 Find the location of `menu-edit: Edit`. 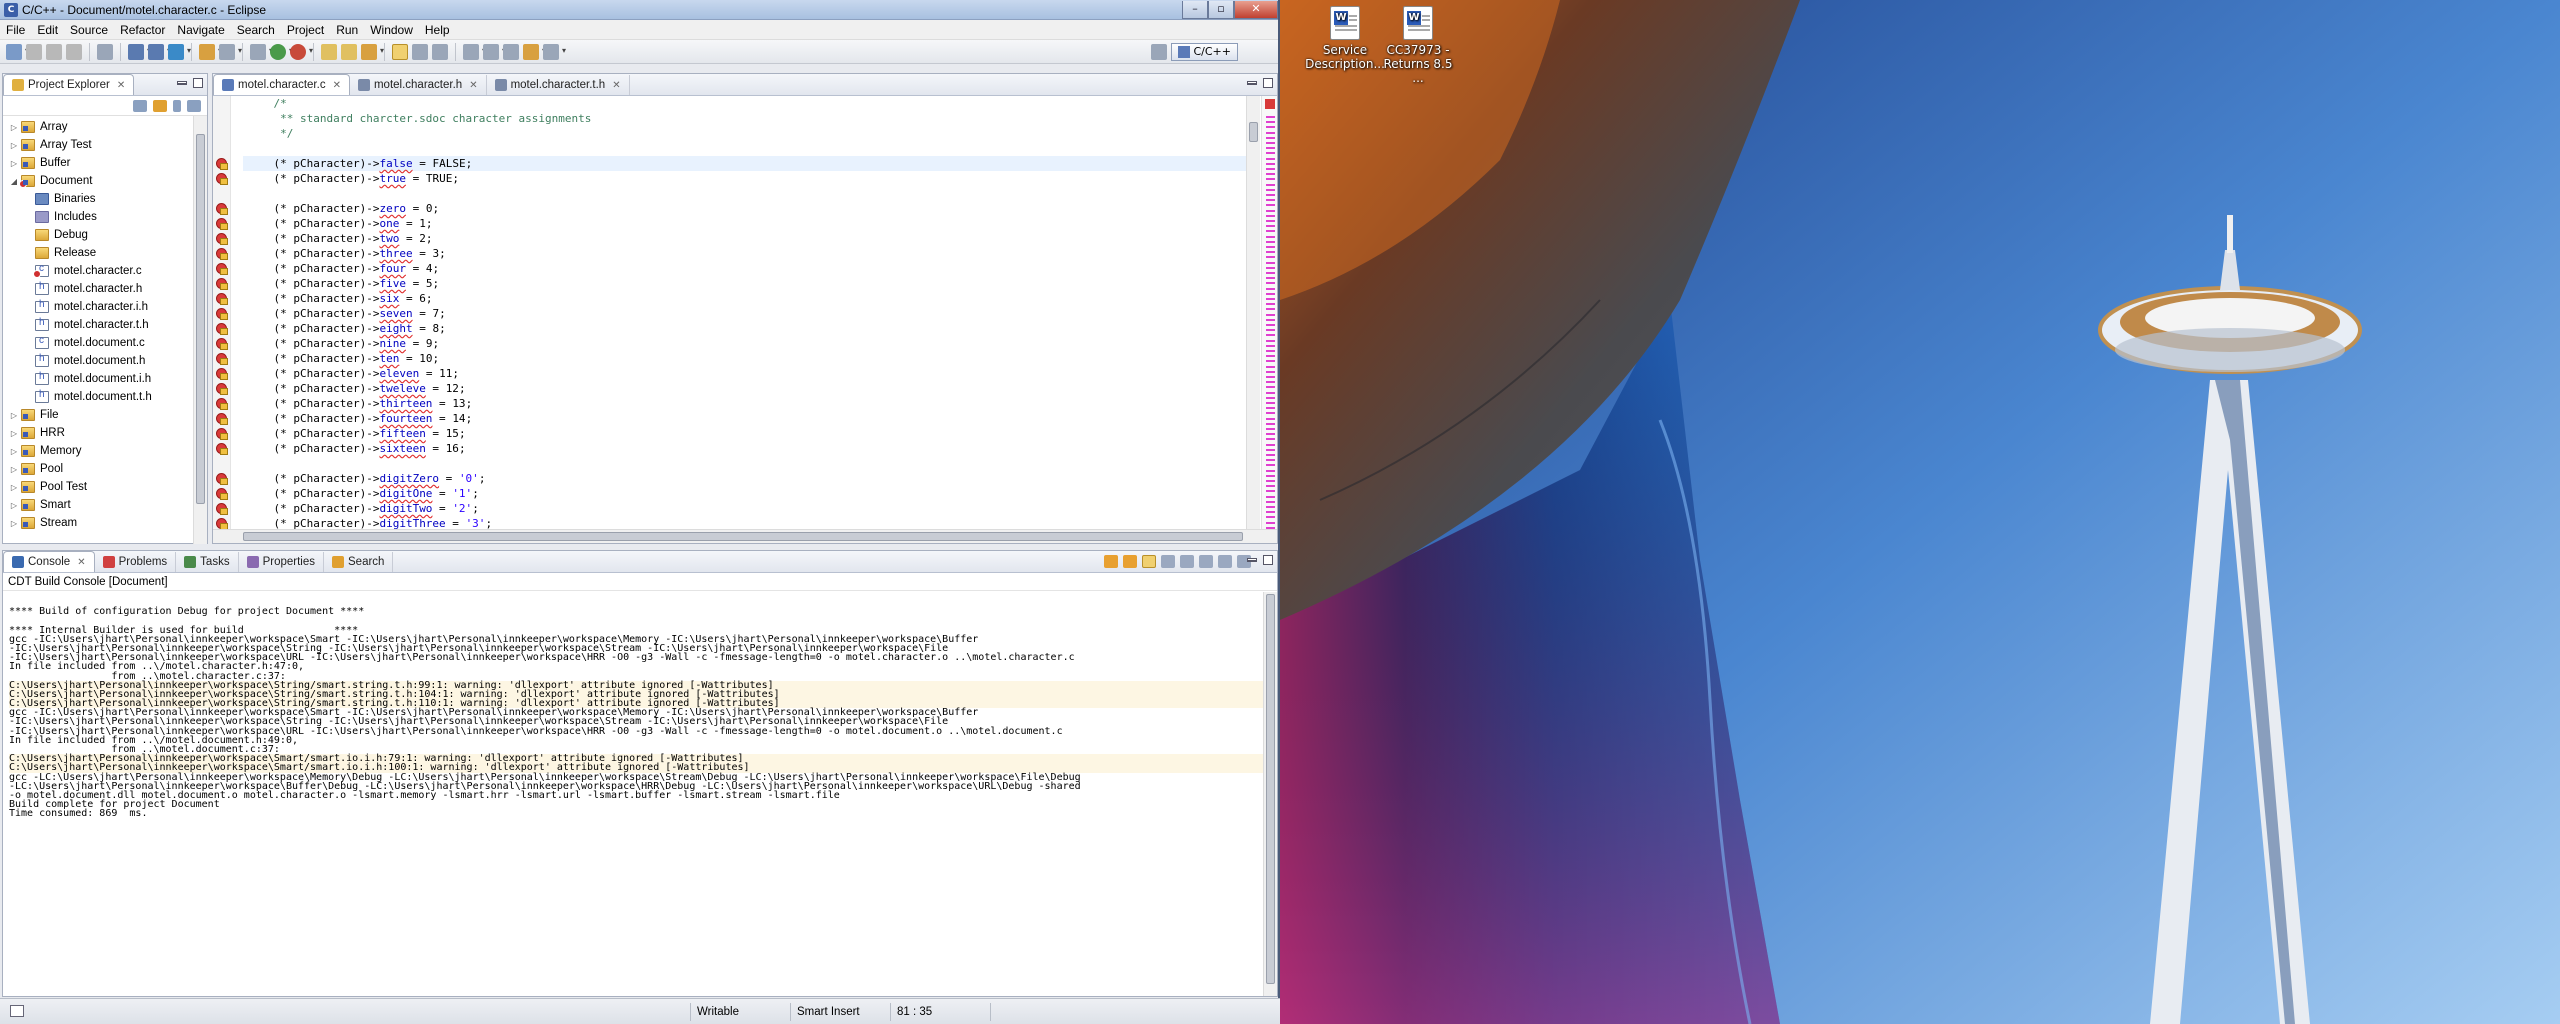

menu-edit: Edit is located at coordinates (47, 30).